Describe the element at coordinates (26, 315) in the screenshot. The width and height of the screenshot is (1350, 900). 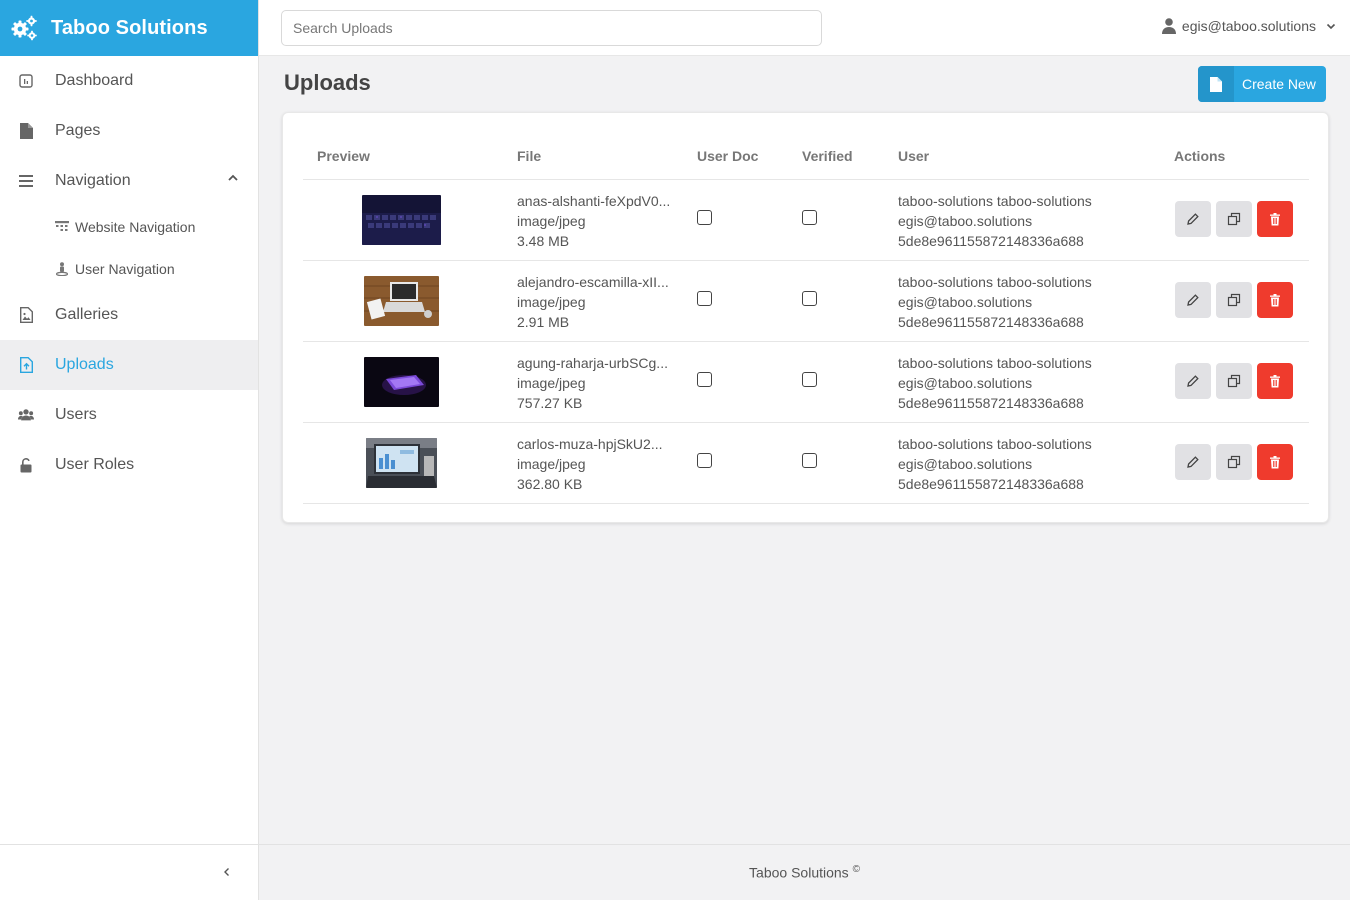
I see `image-file-icon` at that location.